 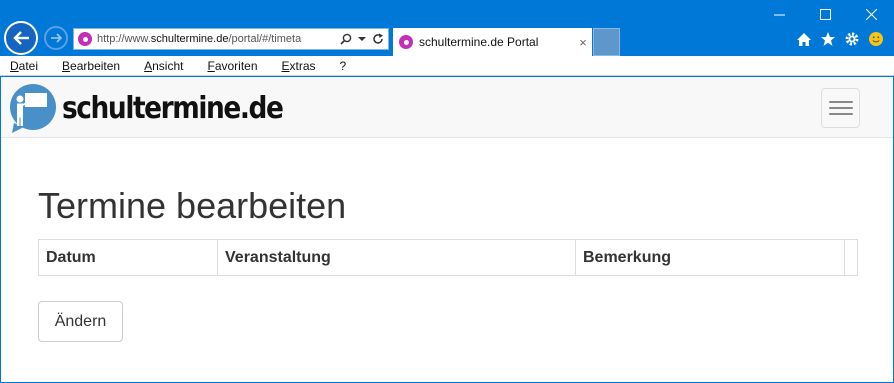 I want to click on teacher-logo-icon, so click(x=33, y=108).